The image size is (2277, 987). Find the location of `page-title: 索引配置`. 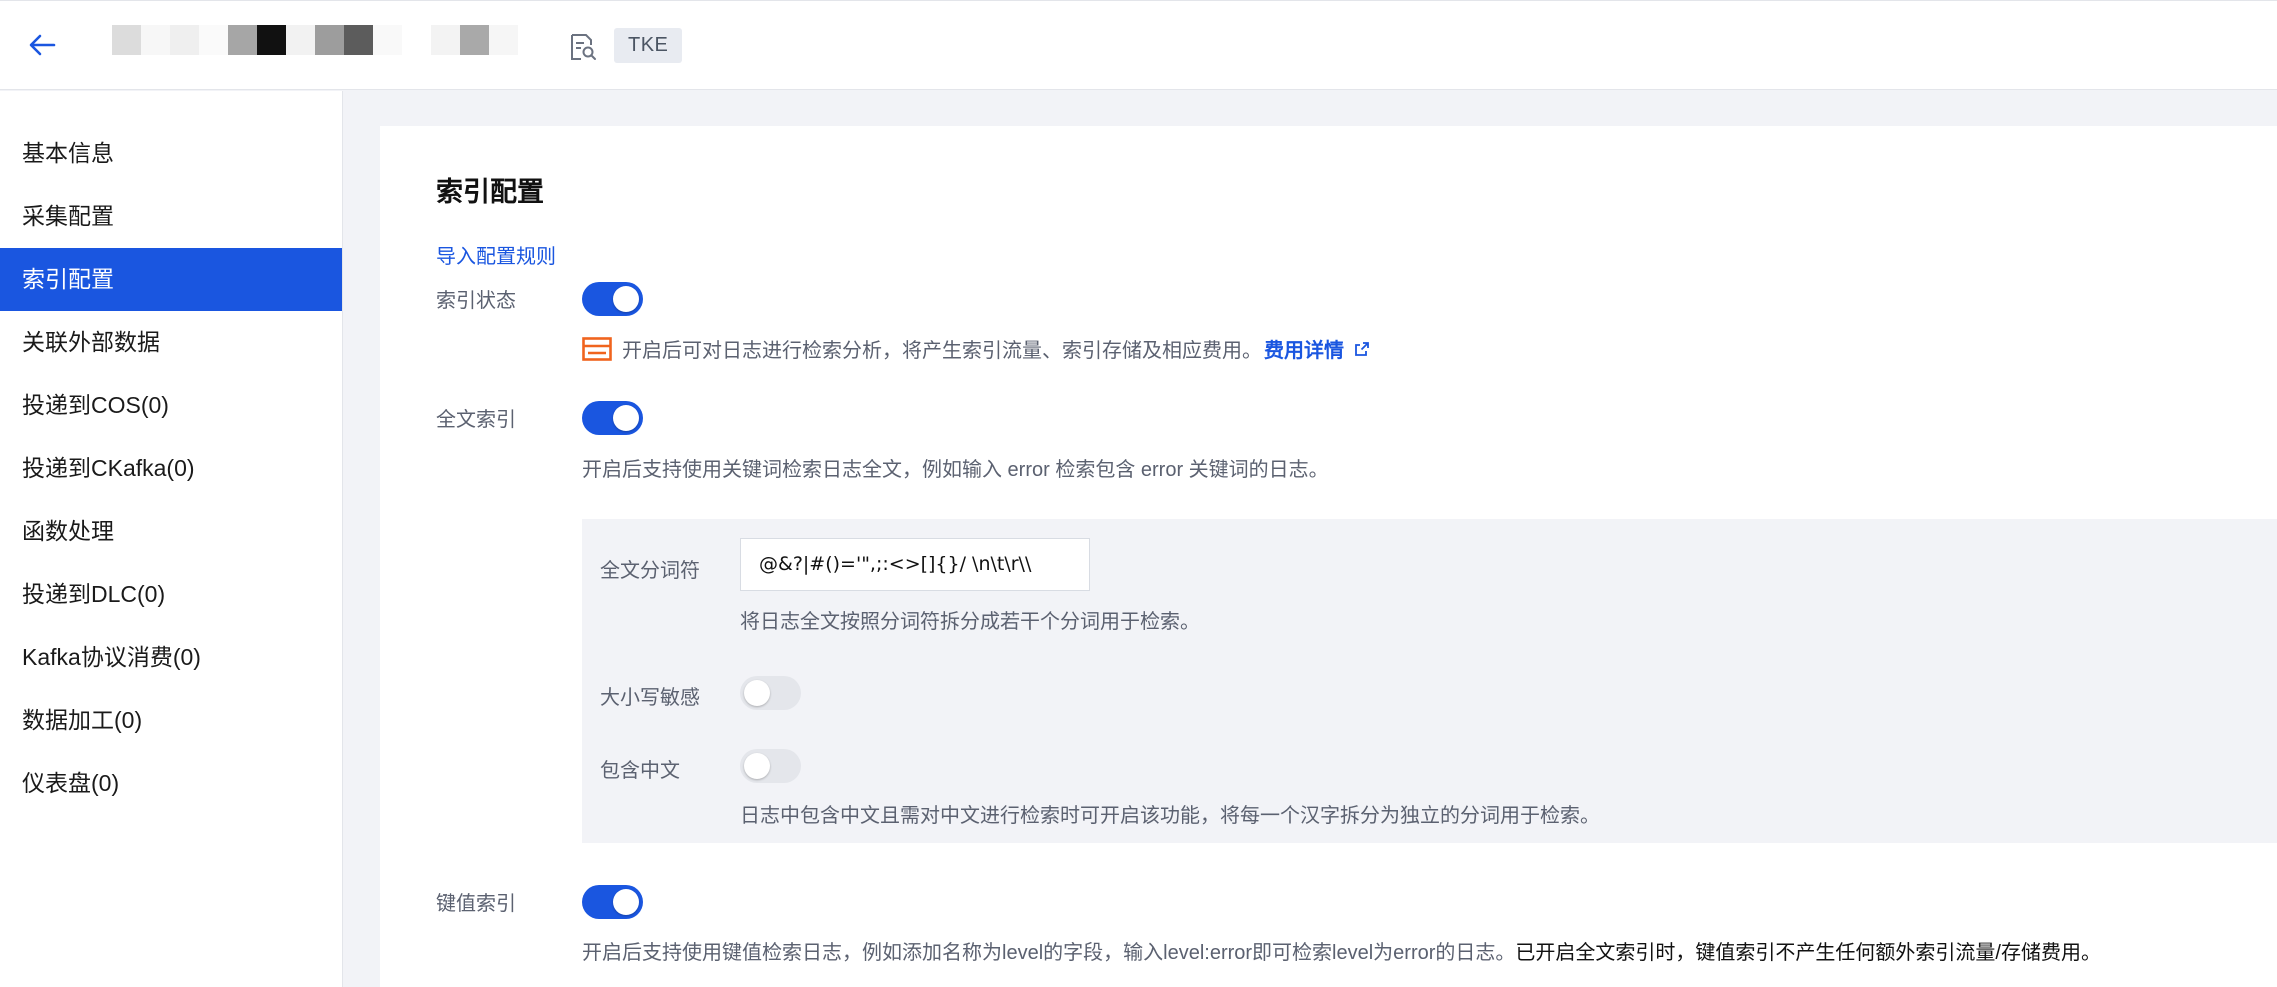

page-title: 索引配置 is located at coordinates (490, 192).